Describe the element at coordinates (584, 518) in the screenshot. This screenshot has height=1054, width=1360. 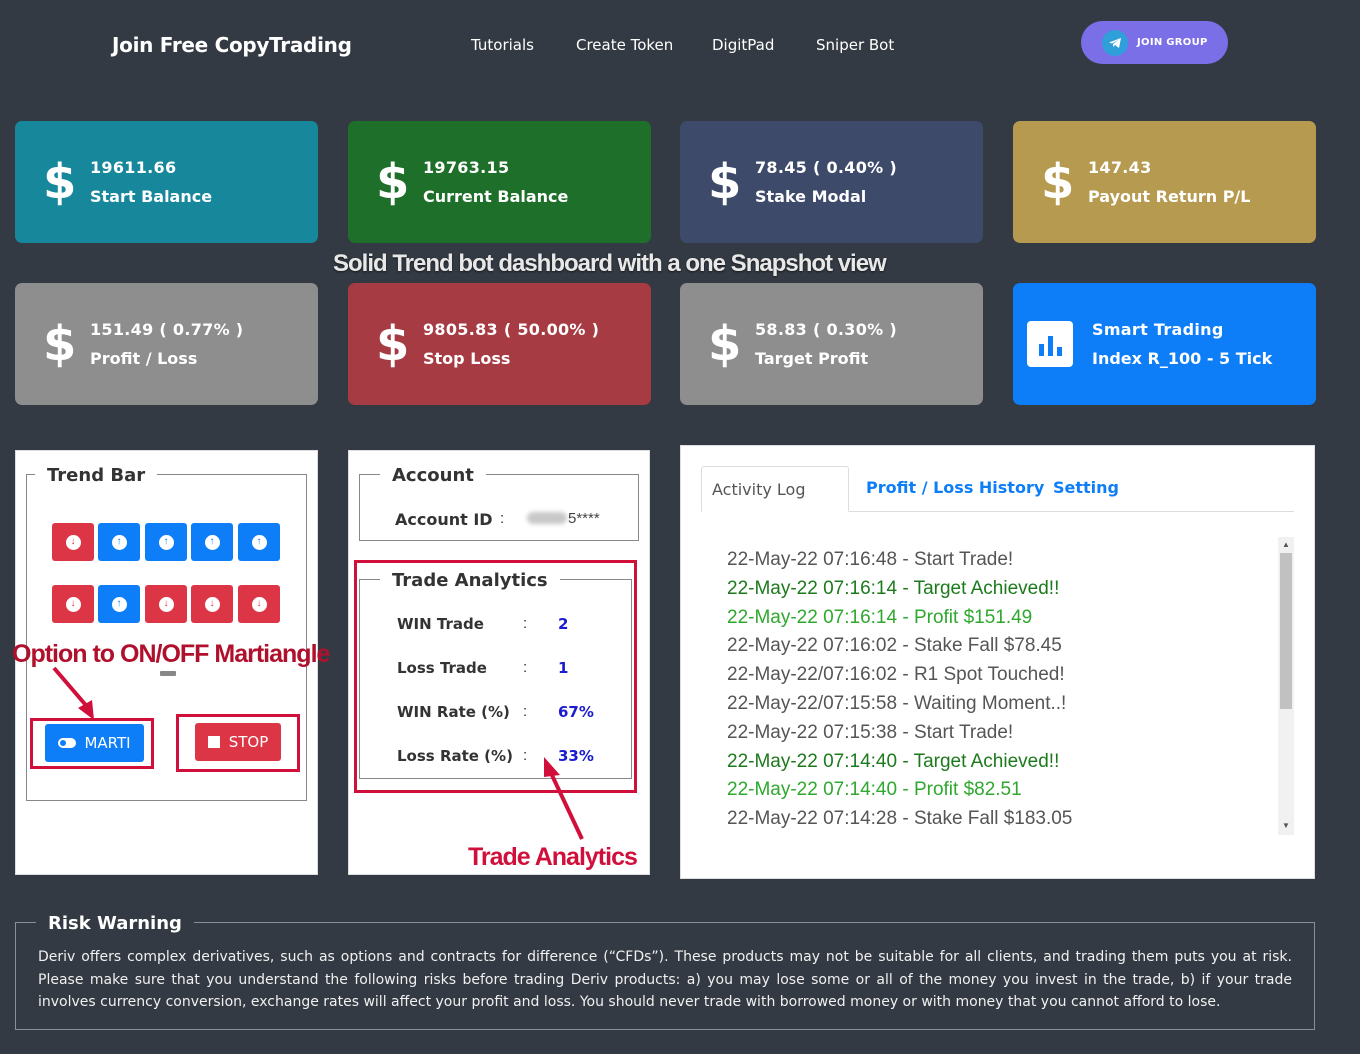
I see `account-id-value: 5****` at that location.